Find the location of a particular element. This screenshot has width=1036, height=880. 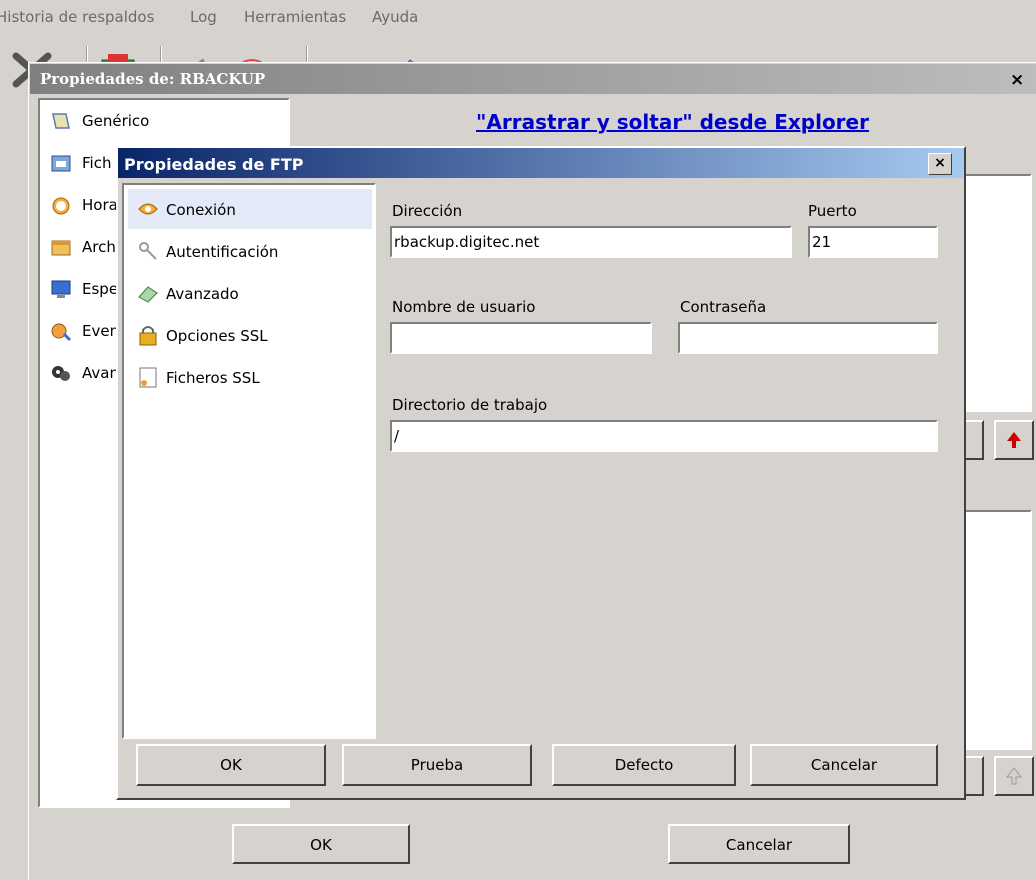

ftp-section-ficheros-ssl: Ficheros SSL is located at coordinates (250, 377).